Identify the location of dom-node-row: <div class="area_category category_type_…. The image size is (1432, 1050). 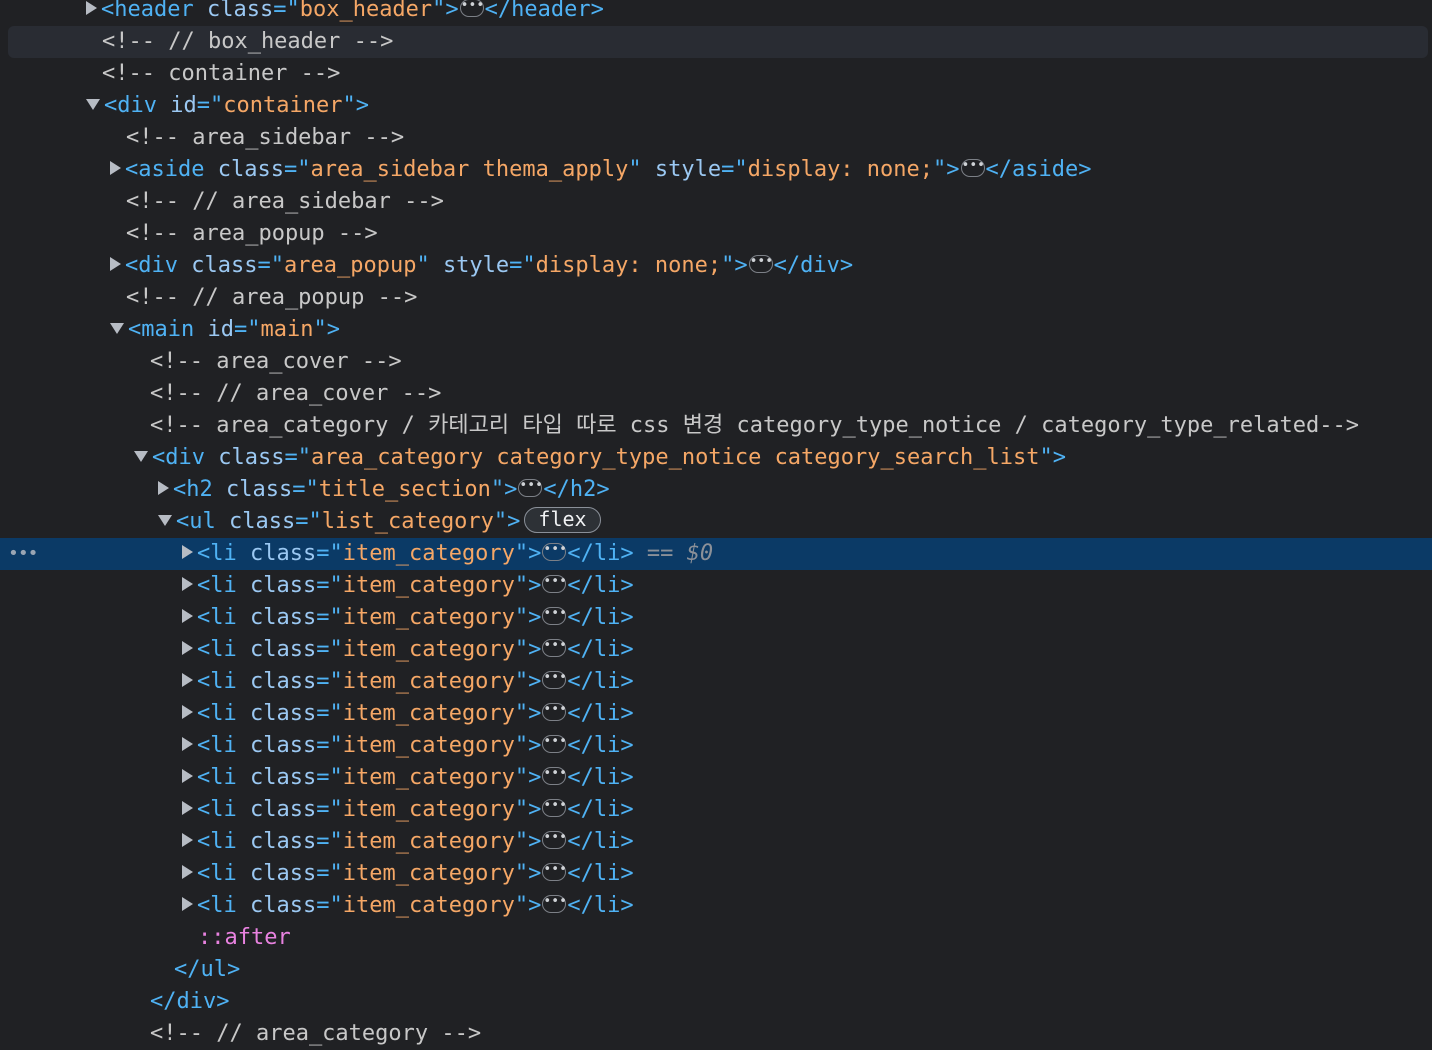
(716, 458).